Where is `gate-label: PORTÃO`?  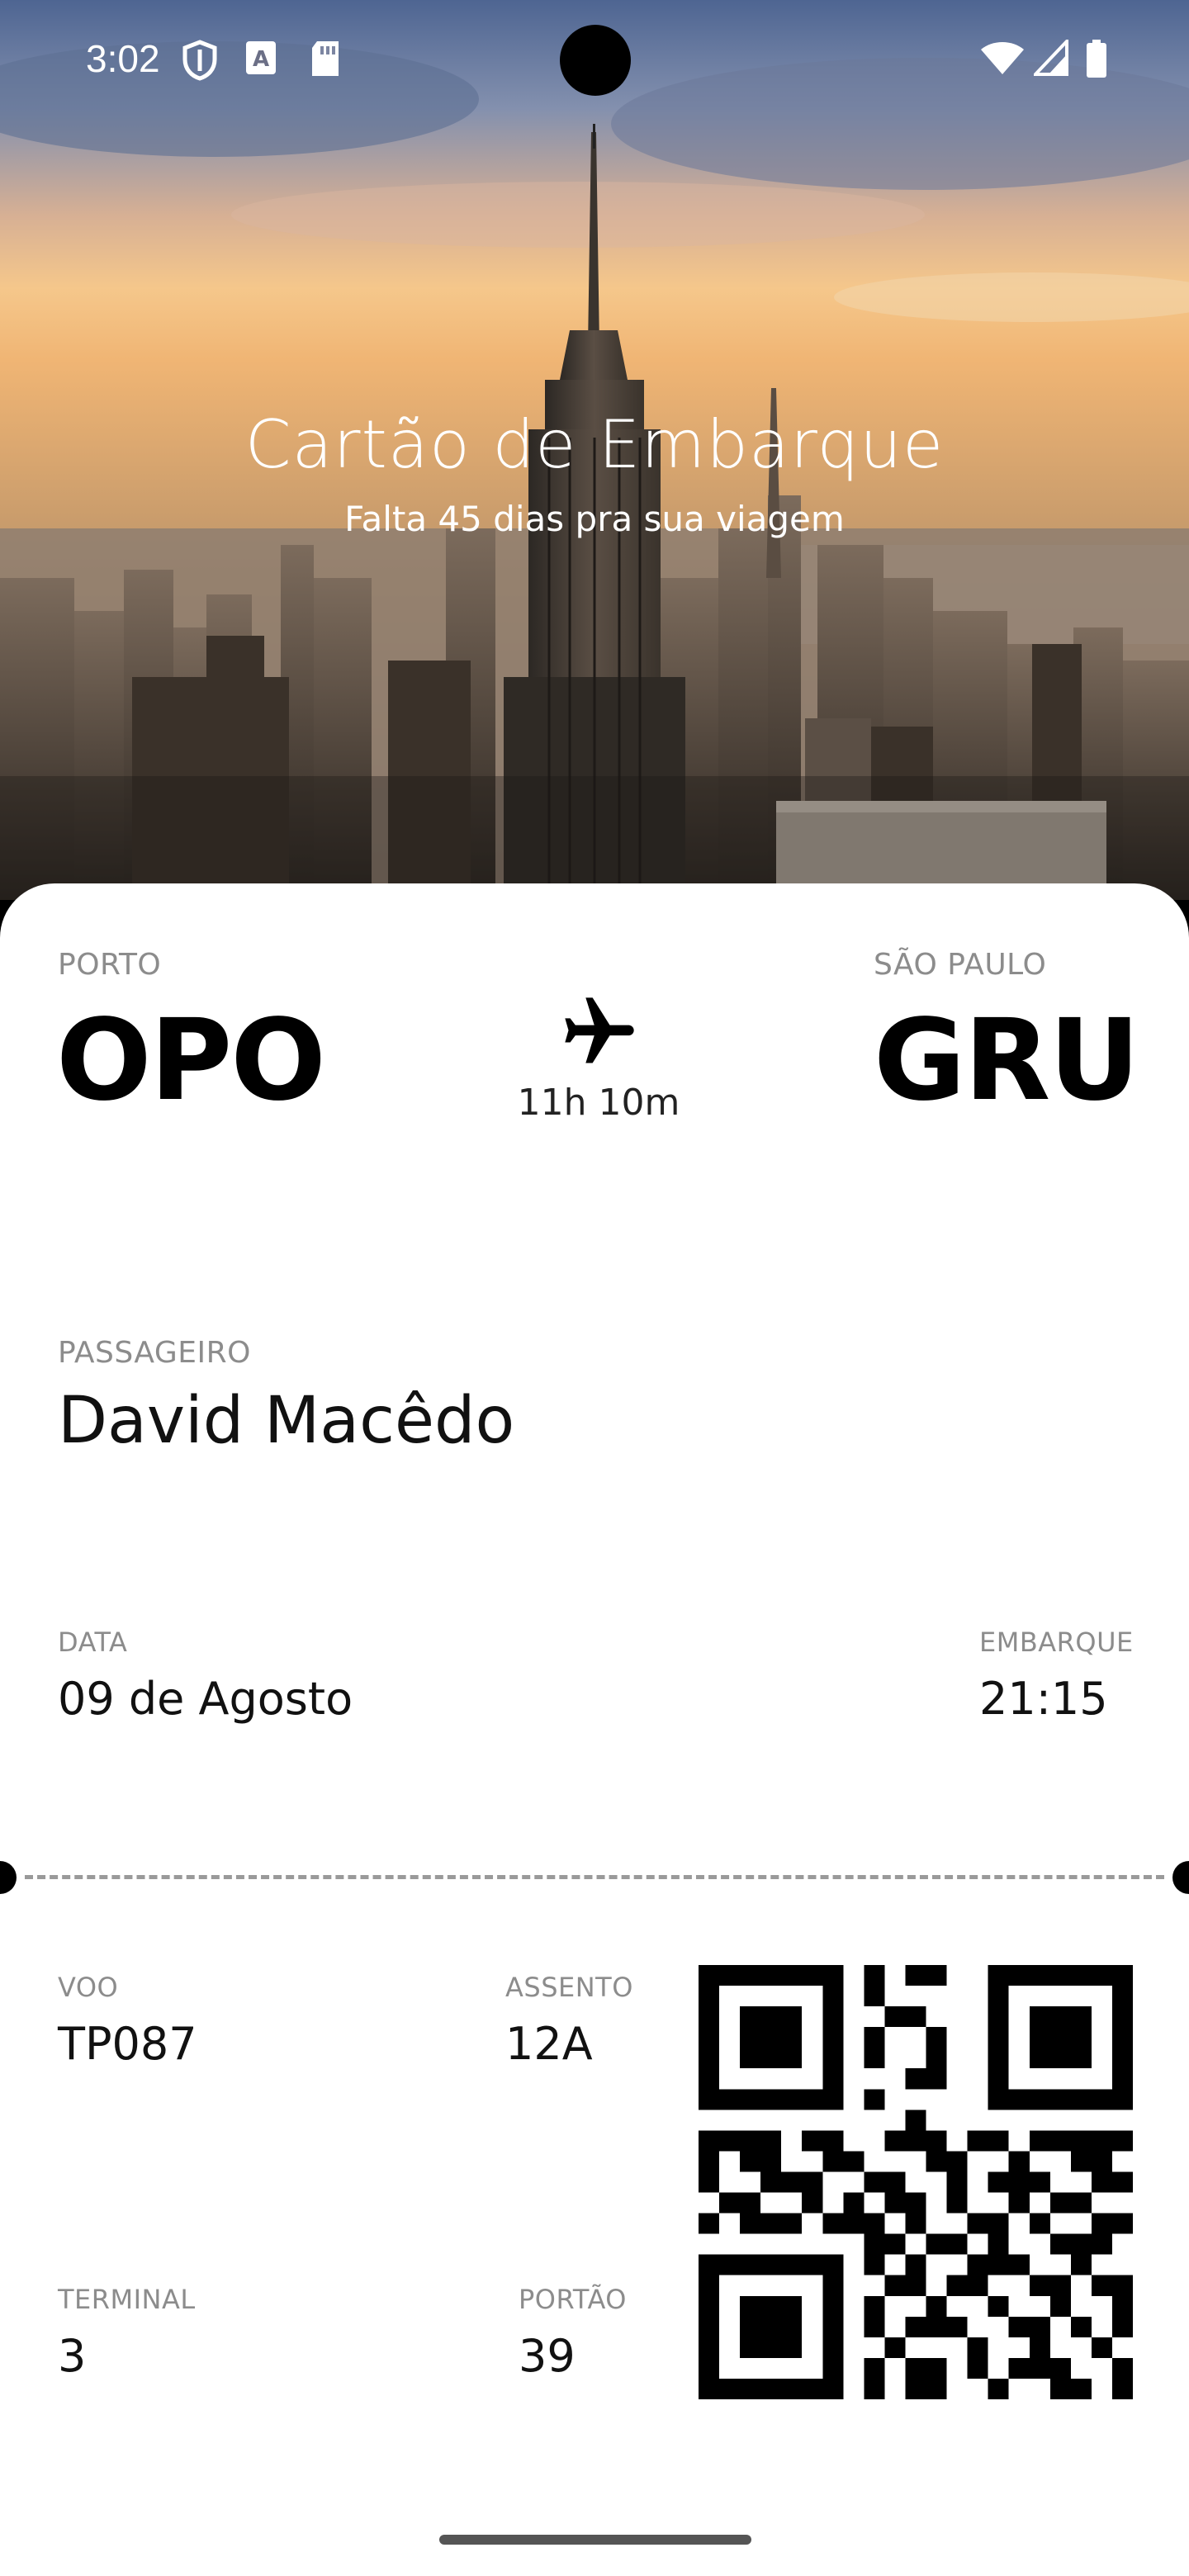 gate-label: PORTÃO is located at coordinates (573, 2299).